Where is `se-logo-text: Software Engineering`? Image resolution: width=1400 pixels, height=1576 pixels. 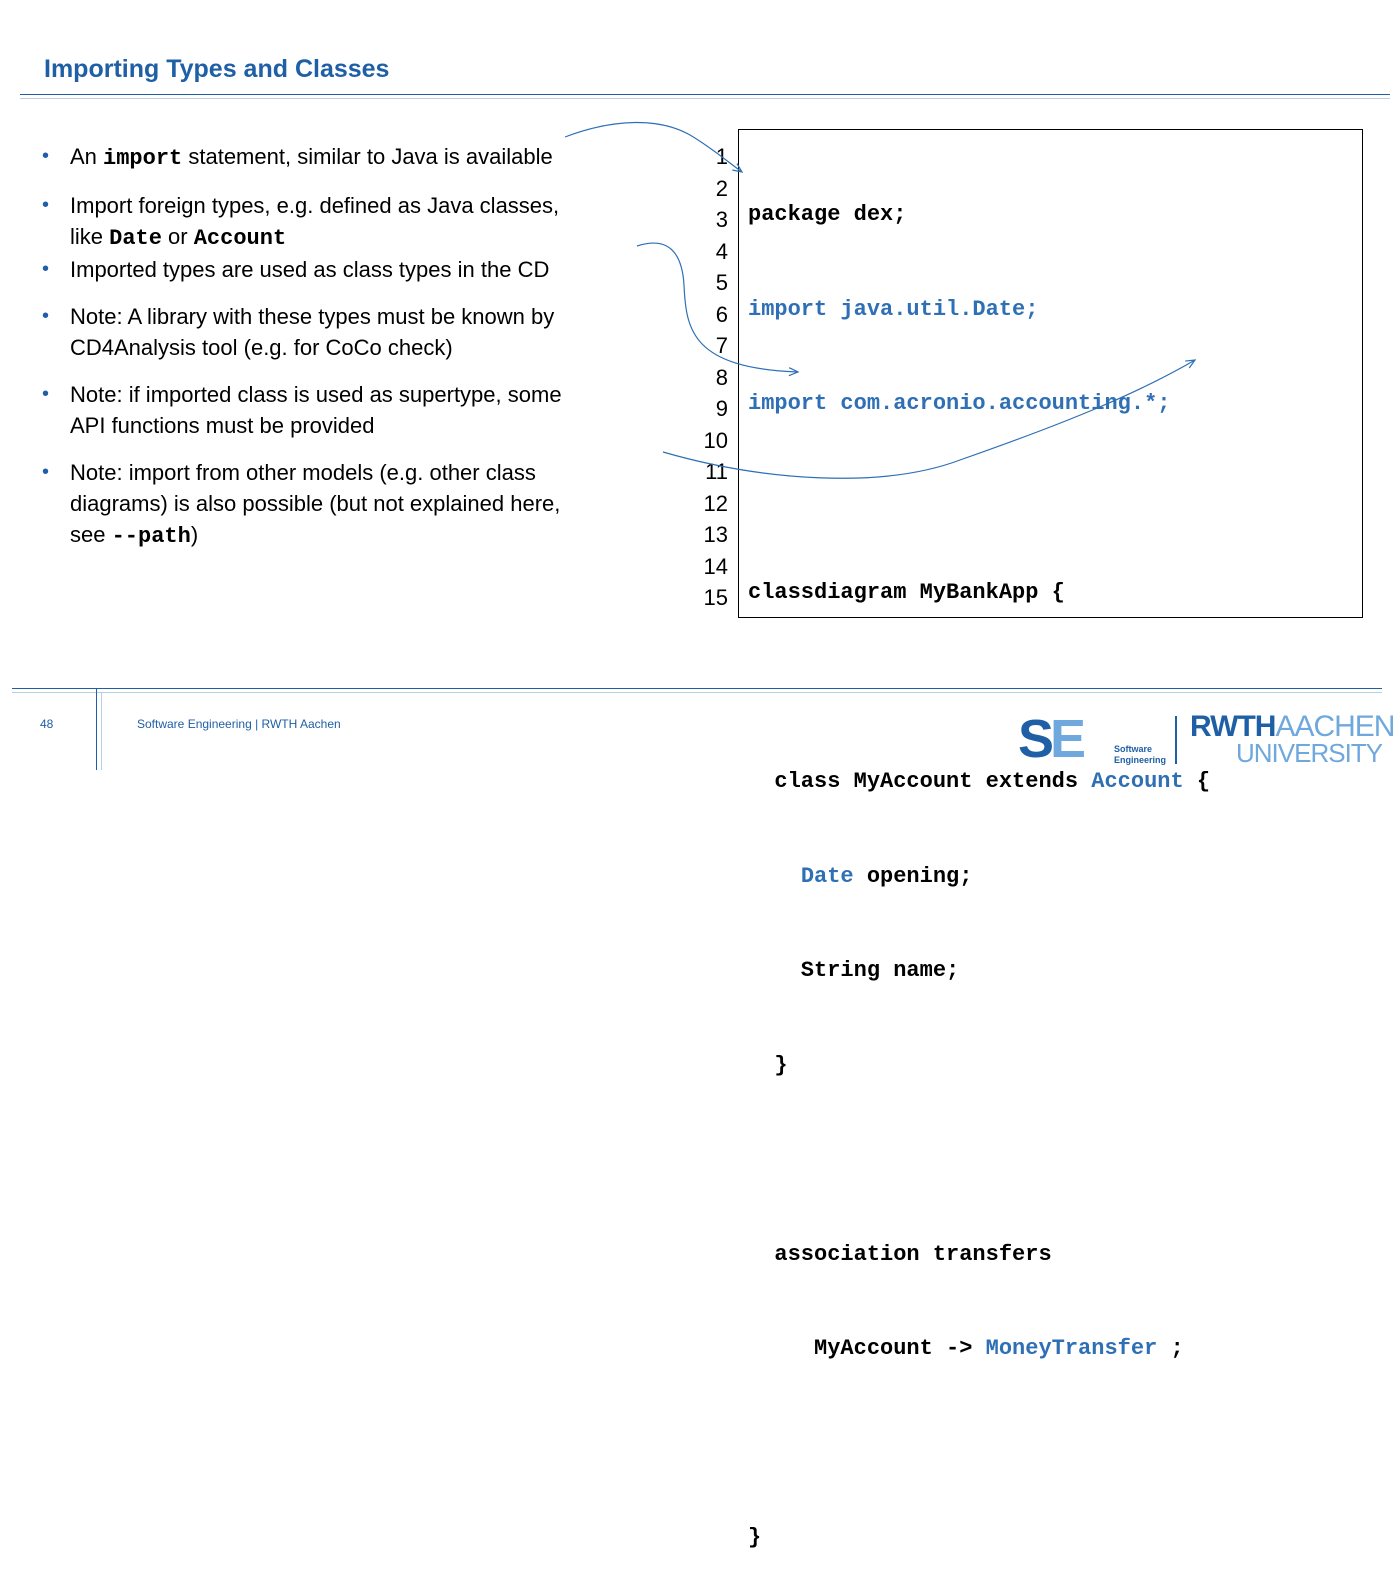
se-logo-text: Software Engineering is located at coordinates (1140, 754).